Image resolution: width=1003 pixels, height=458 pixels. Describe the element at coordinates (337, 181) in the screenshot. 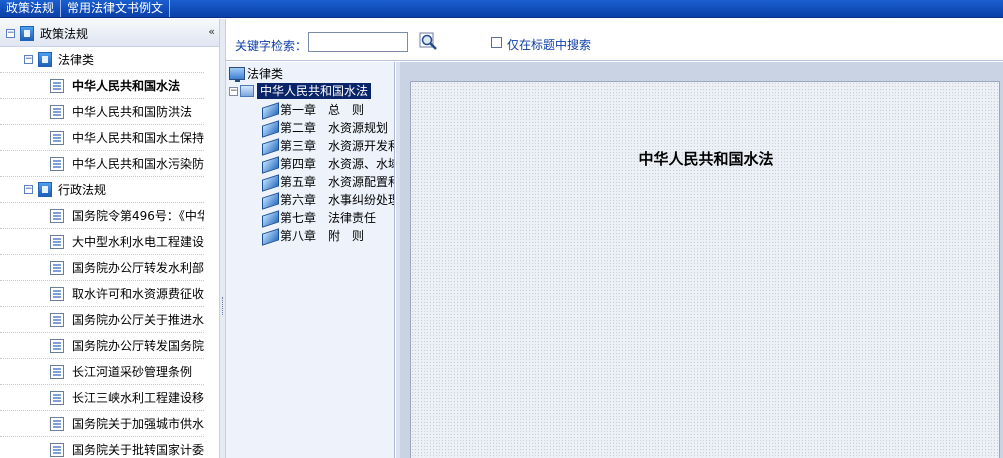

I see `chapter-label: 第五章 水资源配置和` at that location.